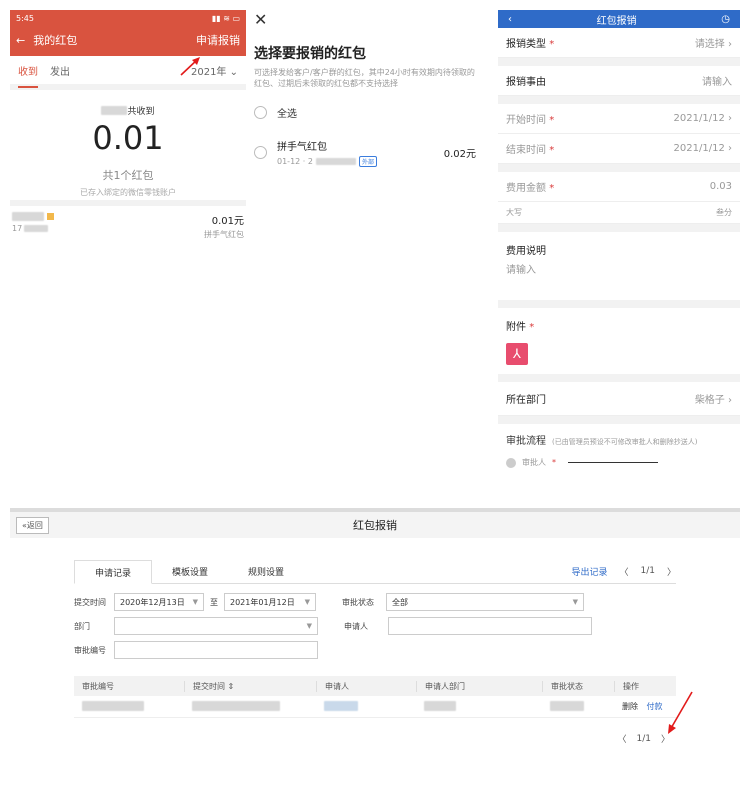 The image size is (745, 794). I want to click on table-row: 删除 付款, so click(375, 707).